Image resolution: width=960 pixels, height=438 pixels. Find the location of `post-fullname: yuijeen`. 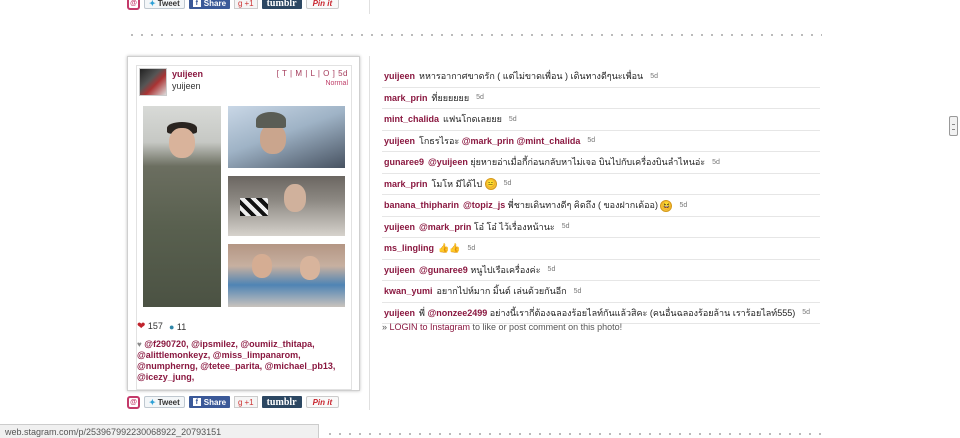

post-fullname: yuijeen is located at coordinates (186, 86).